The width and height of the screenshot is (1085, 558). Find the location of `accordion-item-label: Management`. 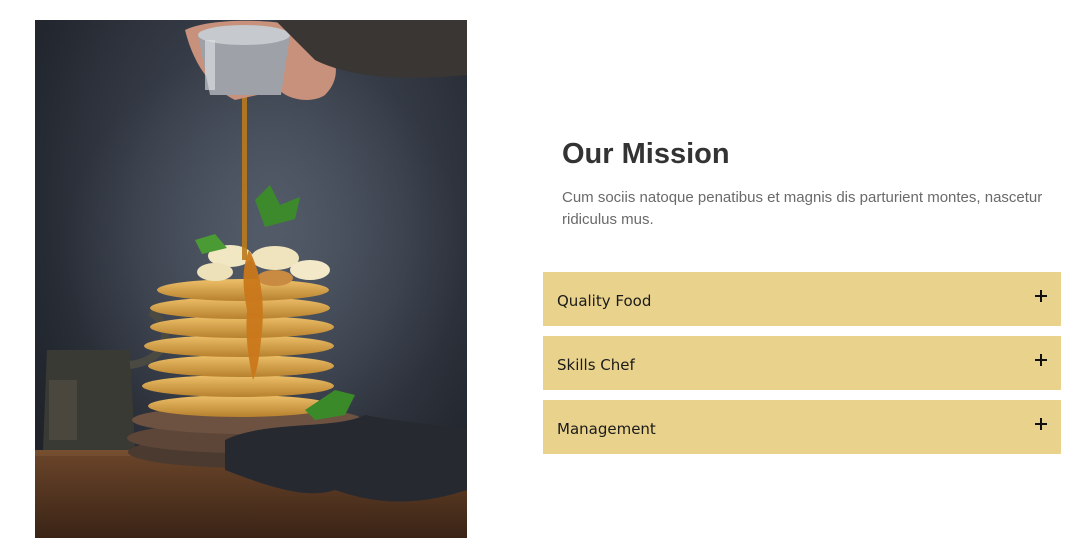

accordion-item-label: Management is located at coordinates (606, 429).